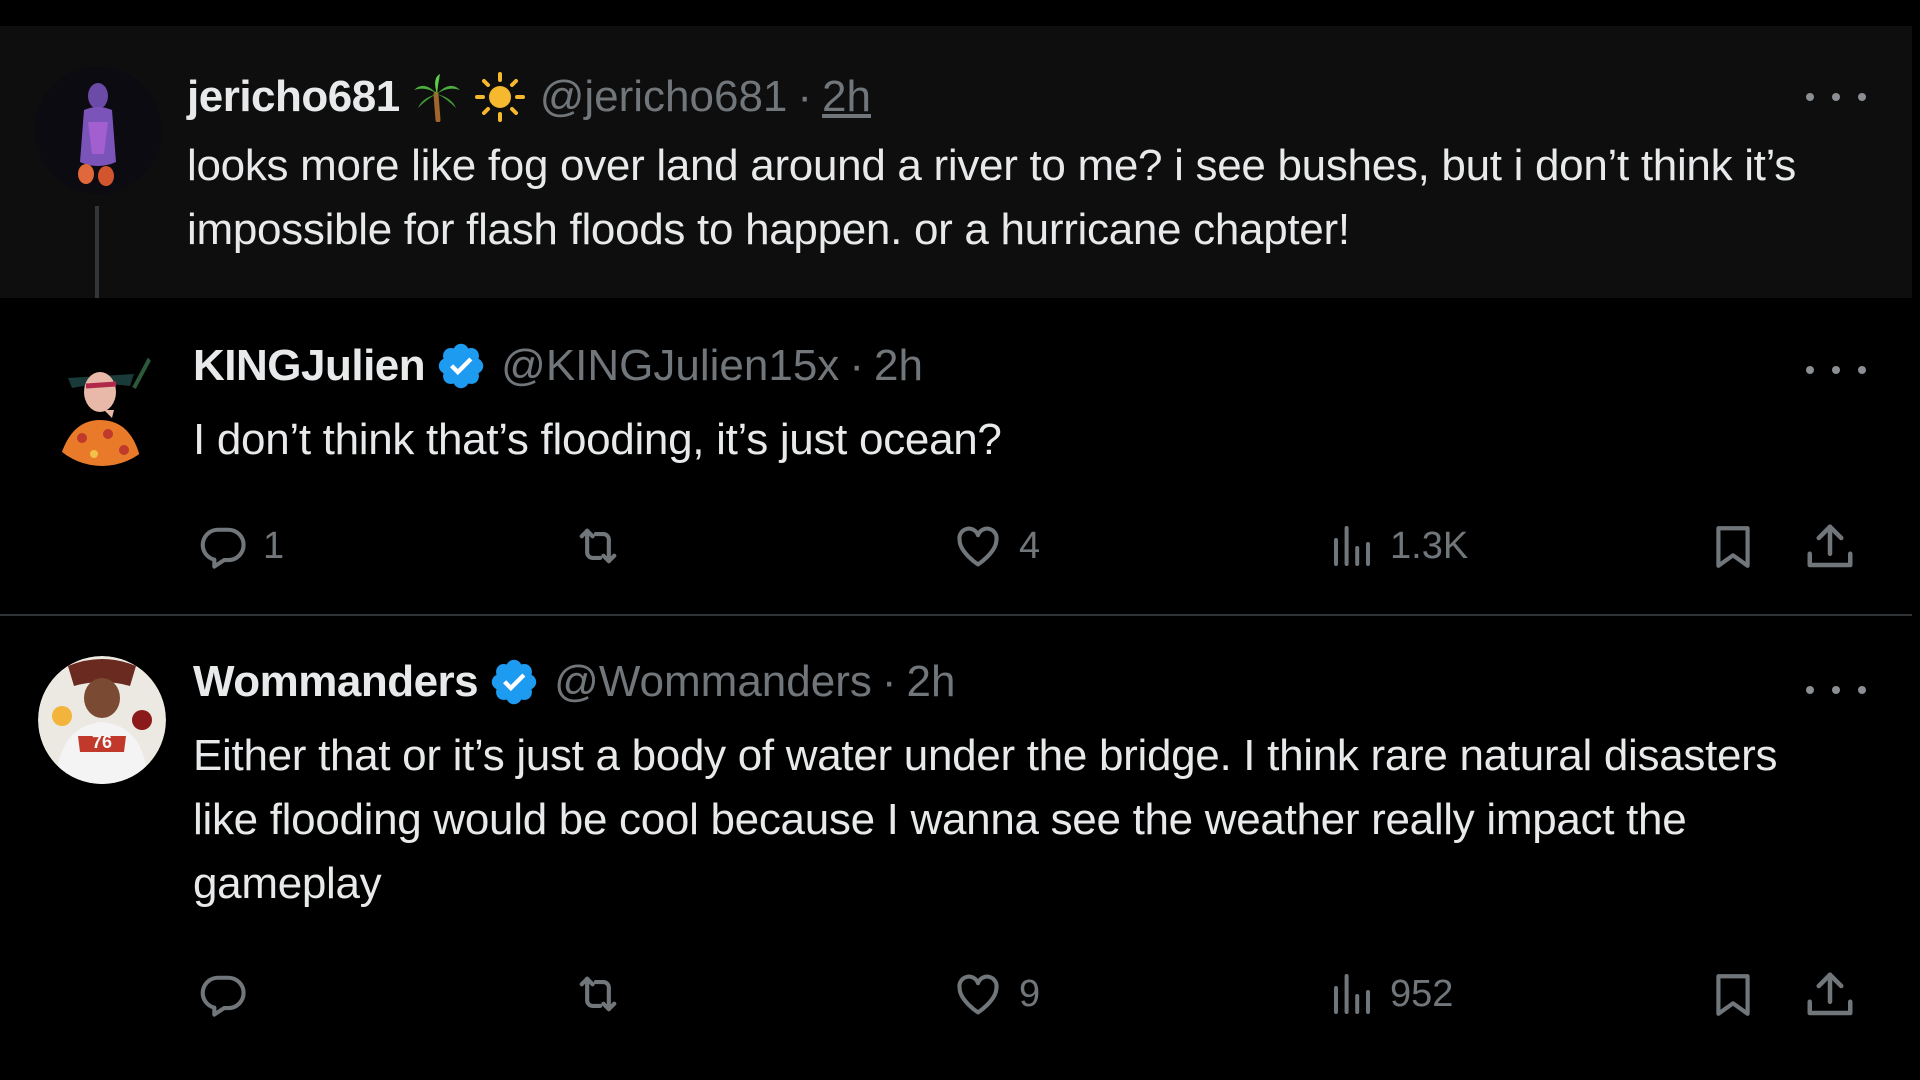  I want to click on tweet-header: jericho681 @jericho681 · 2h, so click(529, 97).